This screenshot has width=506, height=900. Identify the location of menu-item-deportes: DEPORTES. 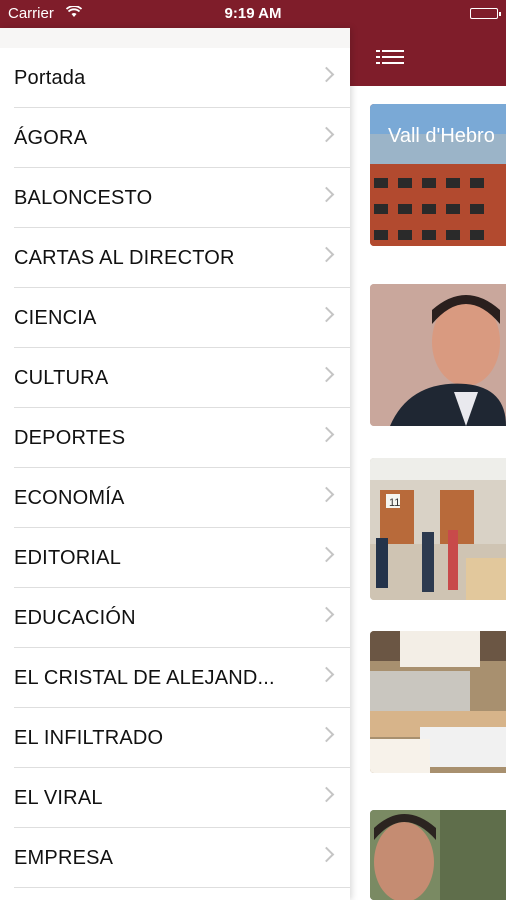
(182, 438).